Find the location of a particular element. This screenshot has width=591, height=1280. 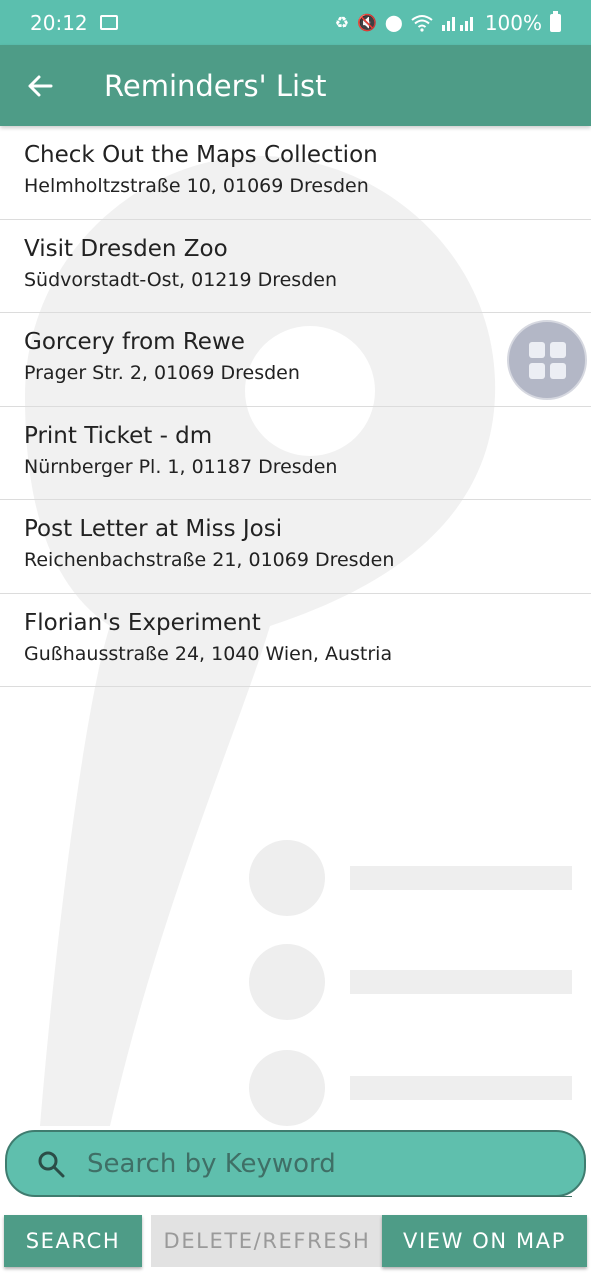

search-bar is located at coordinates (295, 1163).